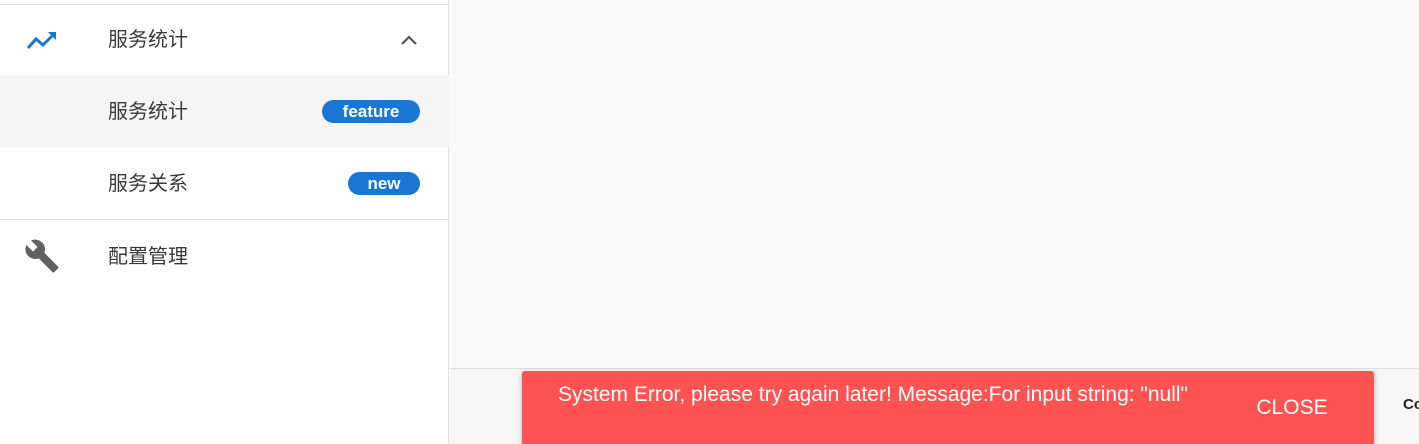 This screenshot has height=444, width=1419. What do you see at coordinates (384, 183) in the screenshot?
I see `new-badge: new` at bounding box center [384, 183].